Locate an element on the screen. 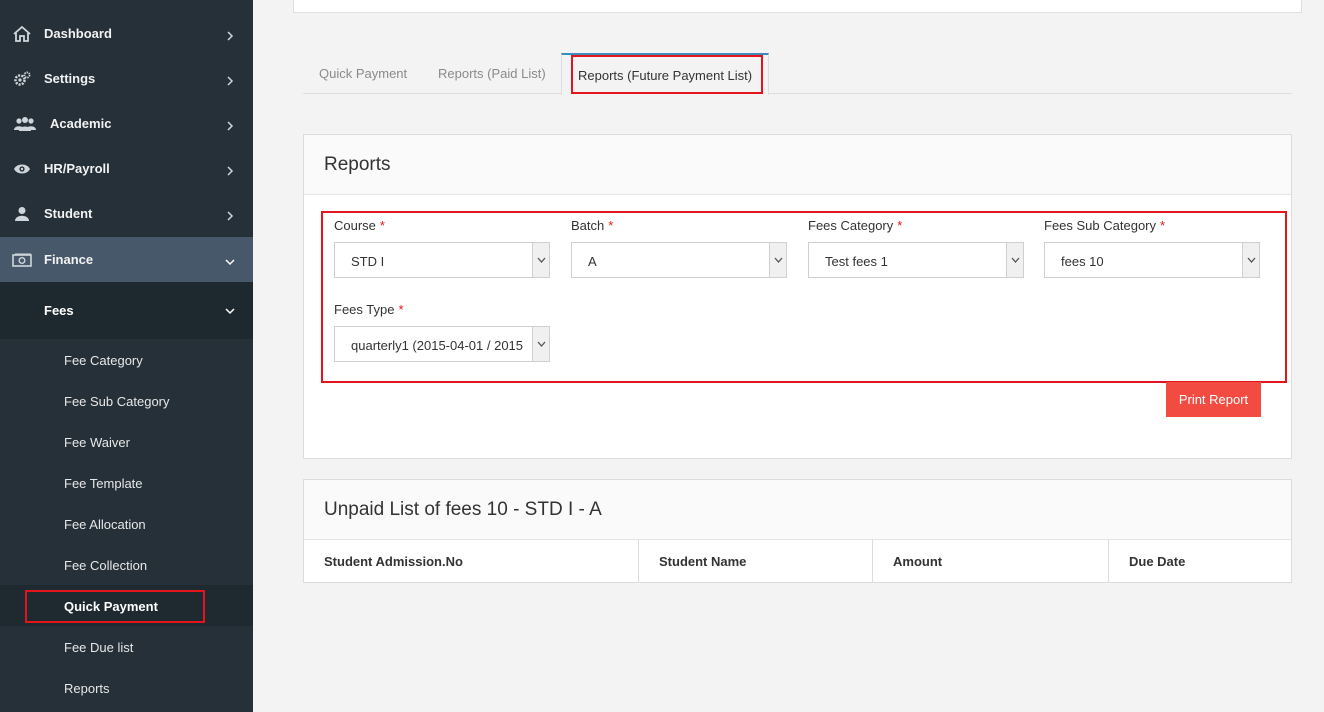  fees-category-select-value: Test fees 1 is located at coordinates (856, 261).